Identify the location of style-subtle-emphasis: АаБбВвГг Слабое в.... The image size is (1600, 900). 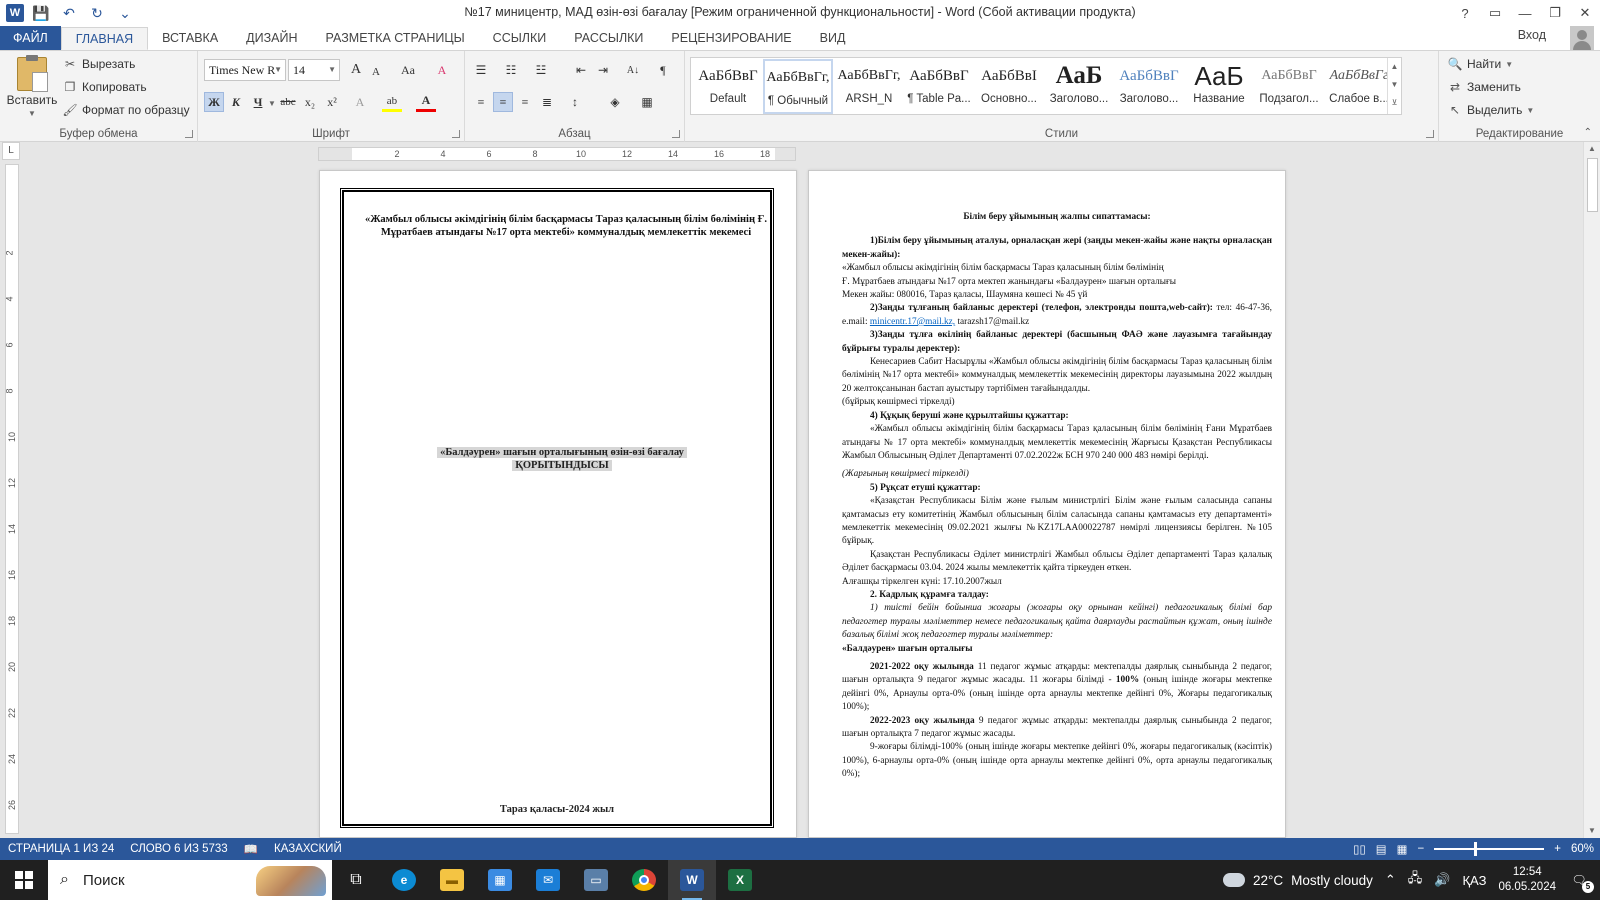
(1359, 86).